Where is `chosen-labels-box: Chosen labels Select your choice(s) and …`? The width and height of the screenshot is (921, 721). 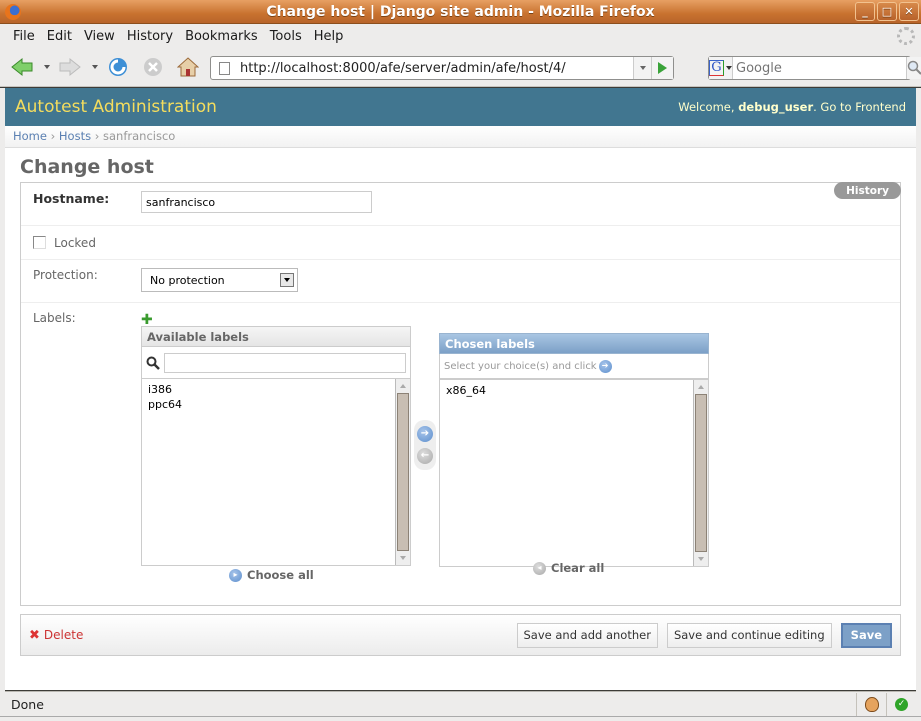
chosen-labels-box: Chosen labels Select your choice(s) and … is located at coordinates (574, 450).